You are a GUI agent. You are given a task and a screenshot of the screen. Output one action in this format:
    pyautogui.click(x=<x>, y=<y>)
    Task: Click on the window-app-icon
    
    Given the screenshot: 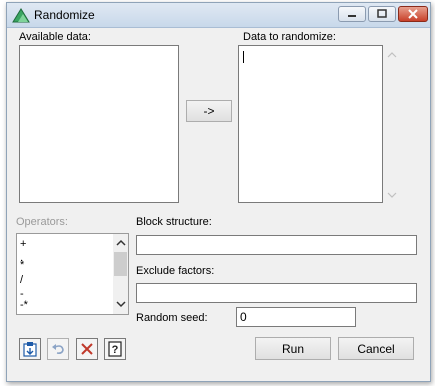 What is the action you would take?
    pyautogui.click(x=21, y=15)
    